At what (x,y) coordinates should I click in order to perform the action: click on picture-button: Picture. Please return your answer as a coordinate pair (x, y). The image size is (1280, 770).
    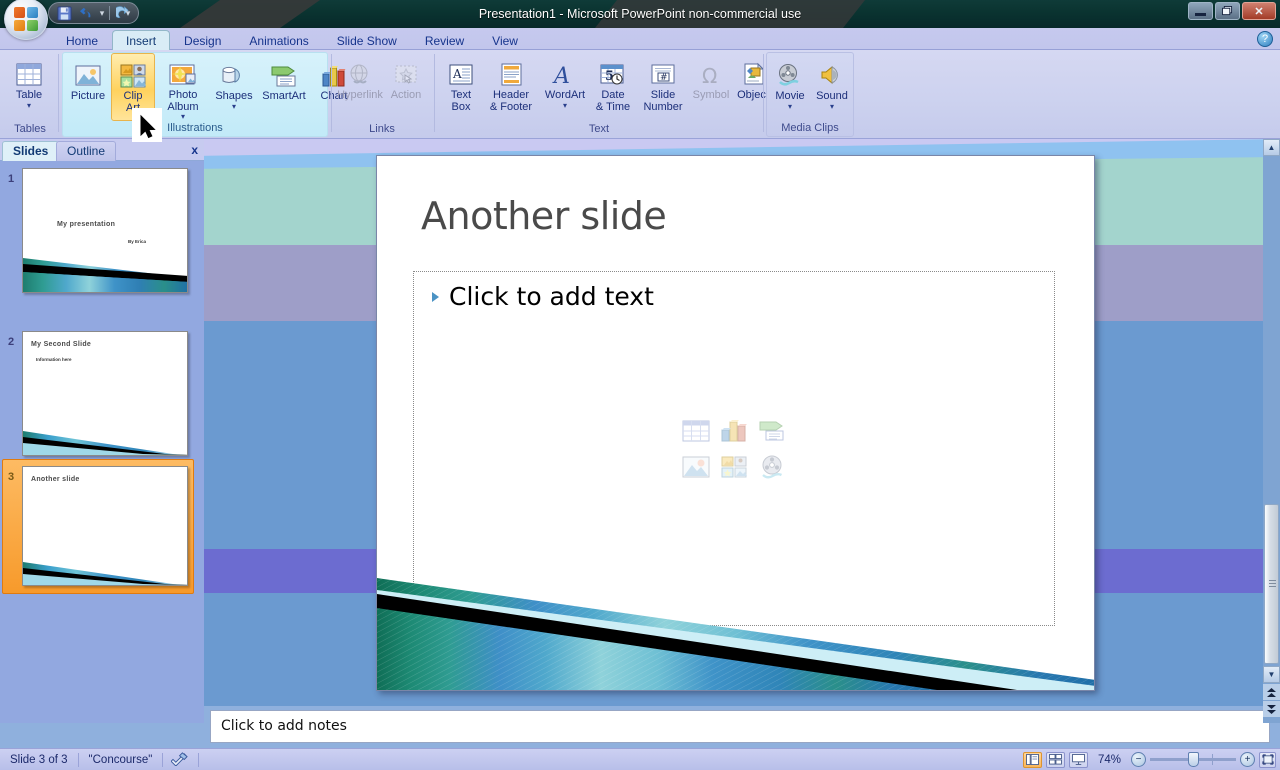
    Looking at the image, I should click on (88, 87).